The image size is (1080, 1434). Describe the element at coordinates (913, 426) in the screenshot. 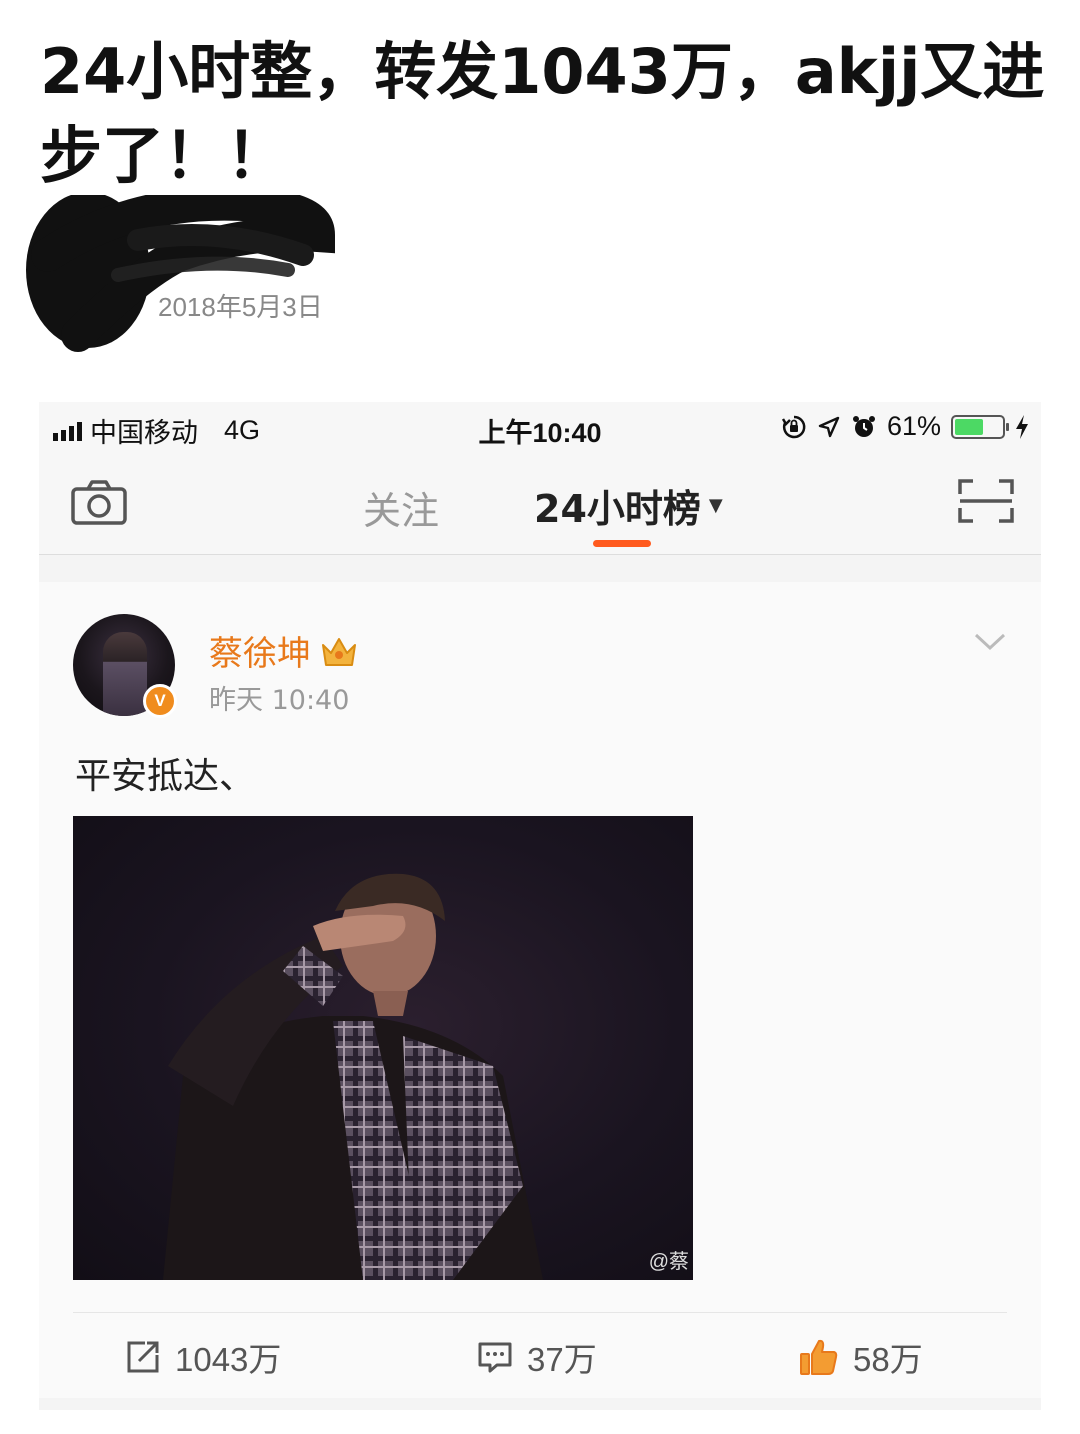

I see `battery-percent: 61%` at that location.